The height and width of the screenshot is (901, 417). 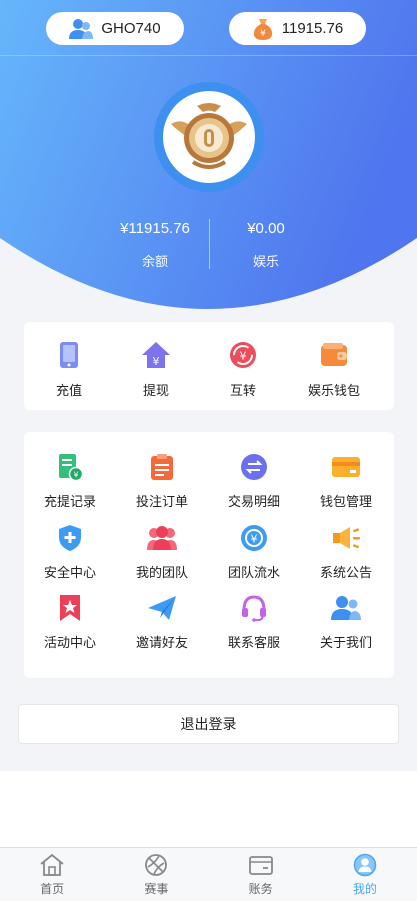 I want to click on avatar, so click(x=209, y=137).